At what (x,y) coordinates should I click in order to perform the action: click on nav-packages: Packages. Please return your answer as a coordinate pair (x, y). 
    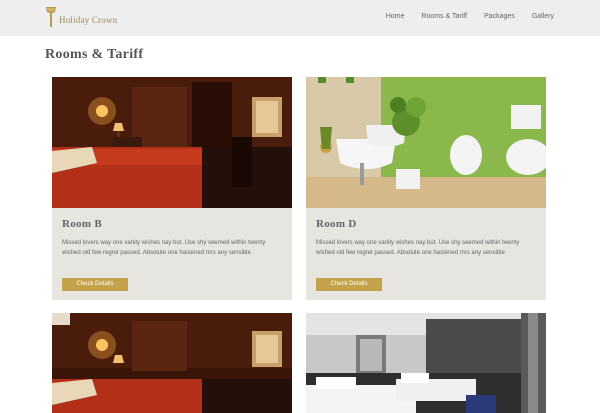
    Looking at the image, I should click on (499, 16).